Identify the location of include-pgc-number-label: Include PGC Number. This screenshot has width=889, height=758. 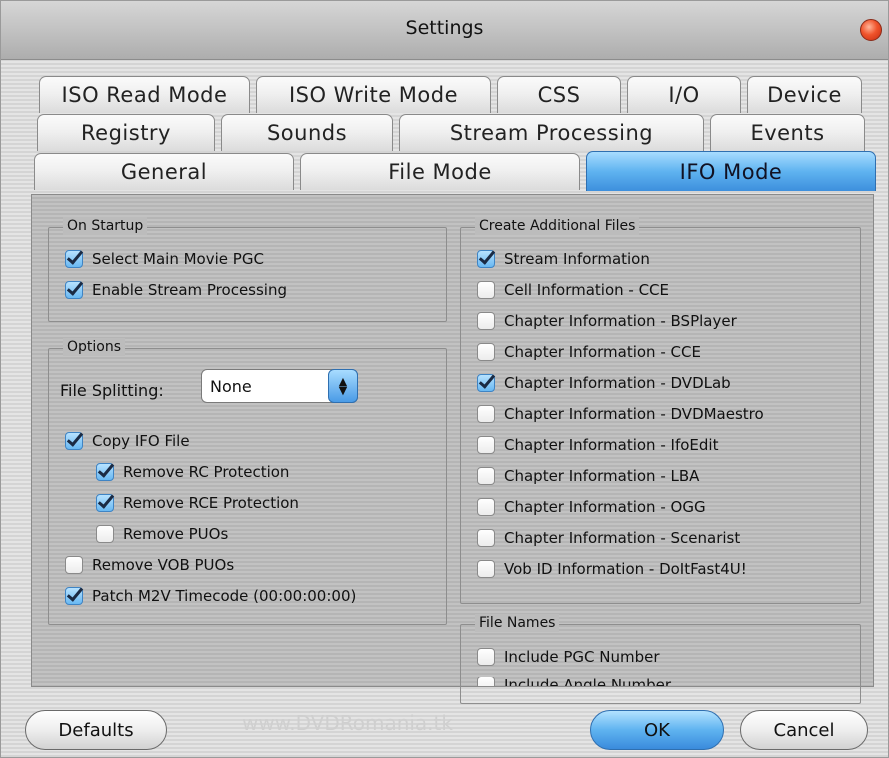
(582, 657).